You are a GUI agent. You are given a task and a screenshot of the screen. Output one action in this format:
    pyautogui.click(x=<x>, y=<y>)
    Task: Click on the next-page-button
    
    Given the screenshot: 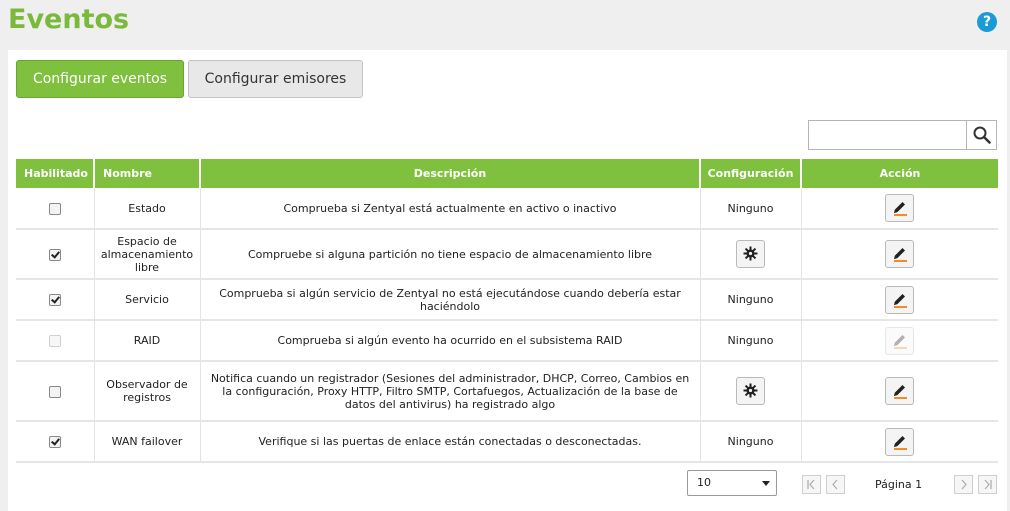 What is the action you would take?
    pyautogui.click(x=963, y=484)
    